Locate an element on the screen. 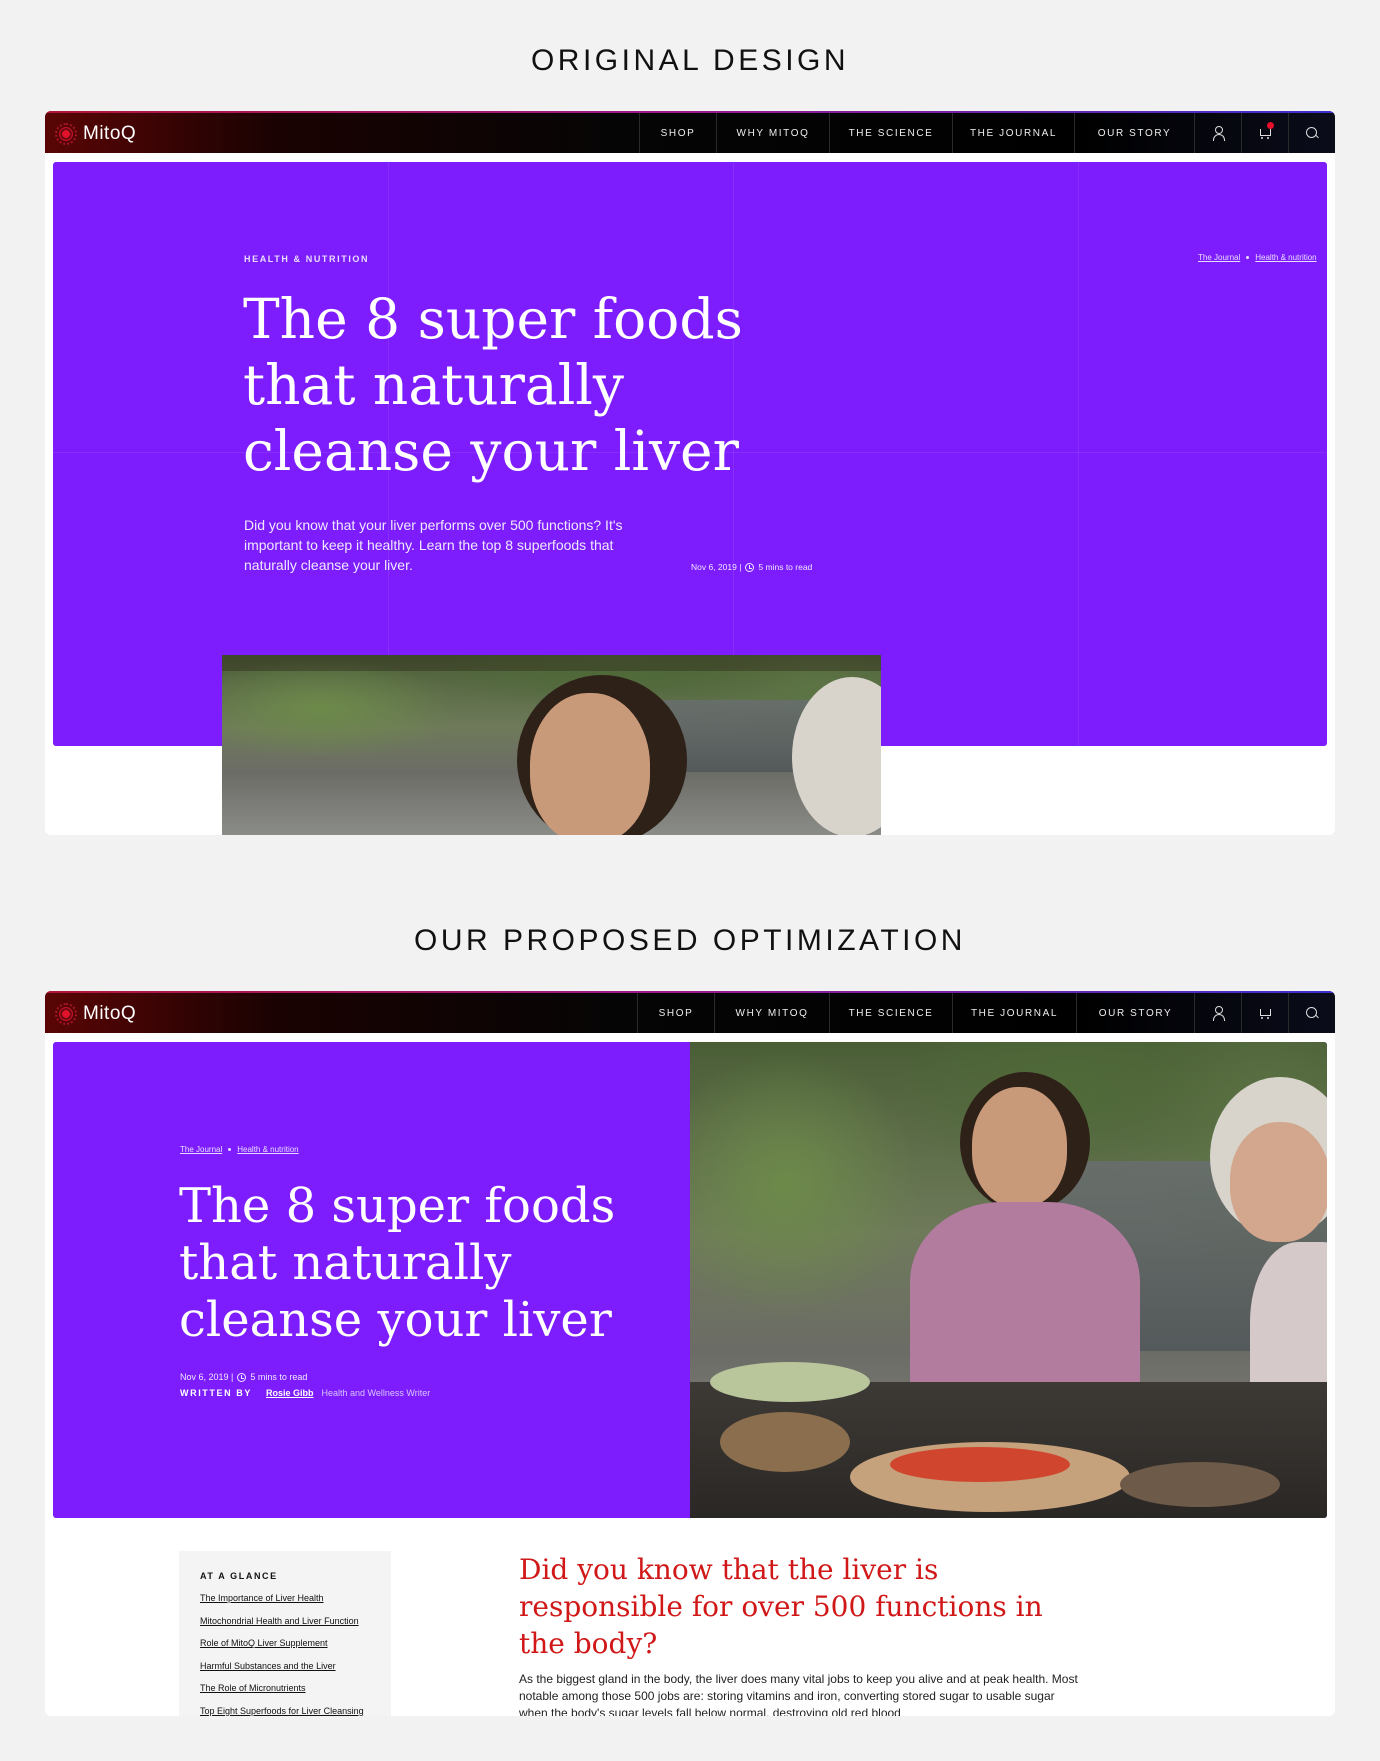 The height and width of the screenshot is (1761, 1380). category-kicker: HEALTH & NUTRITION is located at coordinates (307, 259).